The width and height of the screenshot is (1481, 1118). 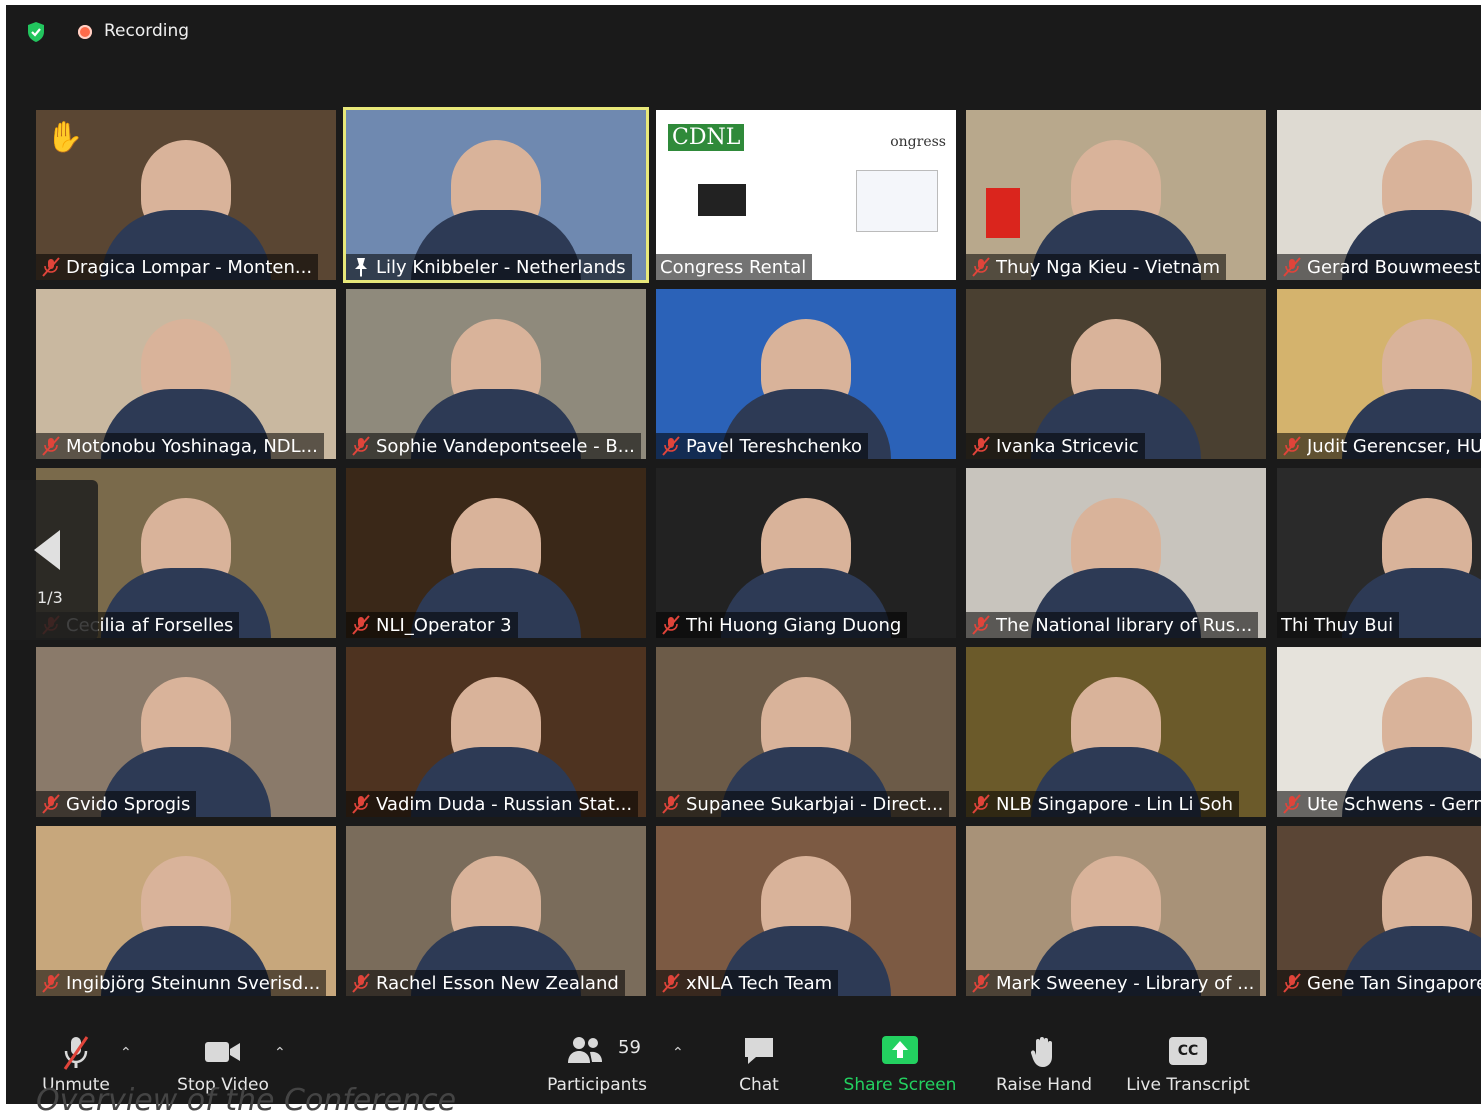 I want to click on participant-name-bar: NLI_Operator 3, so click(x=432, y=625).